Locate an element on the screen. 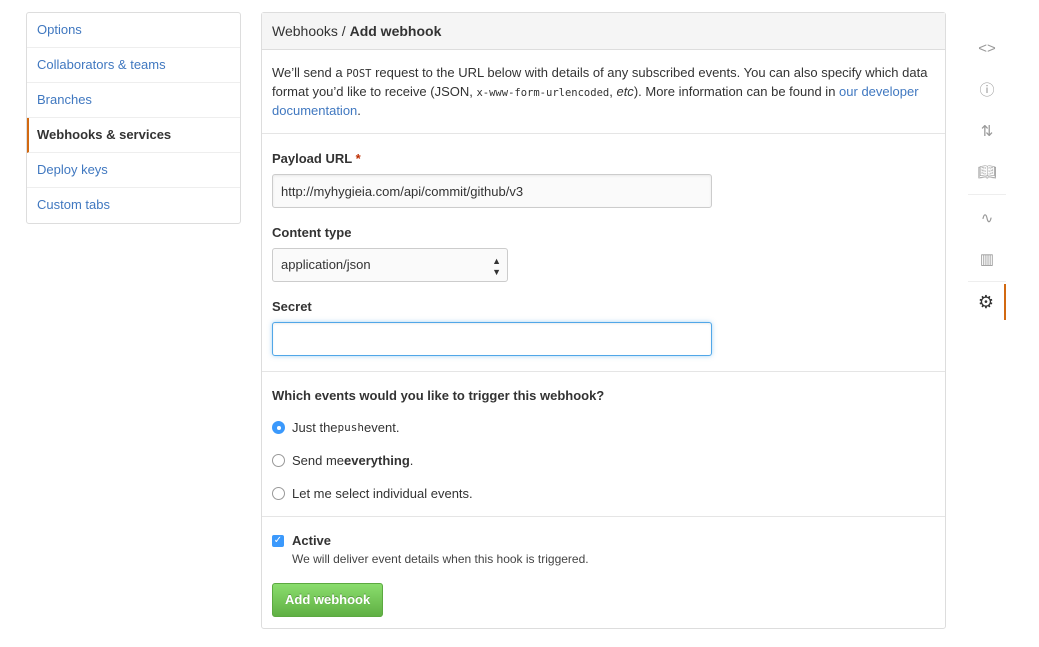 The width and height of the screenshot is (1039, 647). issue-icon: ⓘ is located at coordinates (987, 89).